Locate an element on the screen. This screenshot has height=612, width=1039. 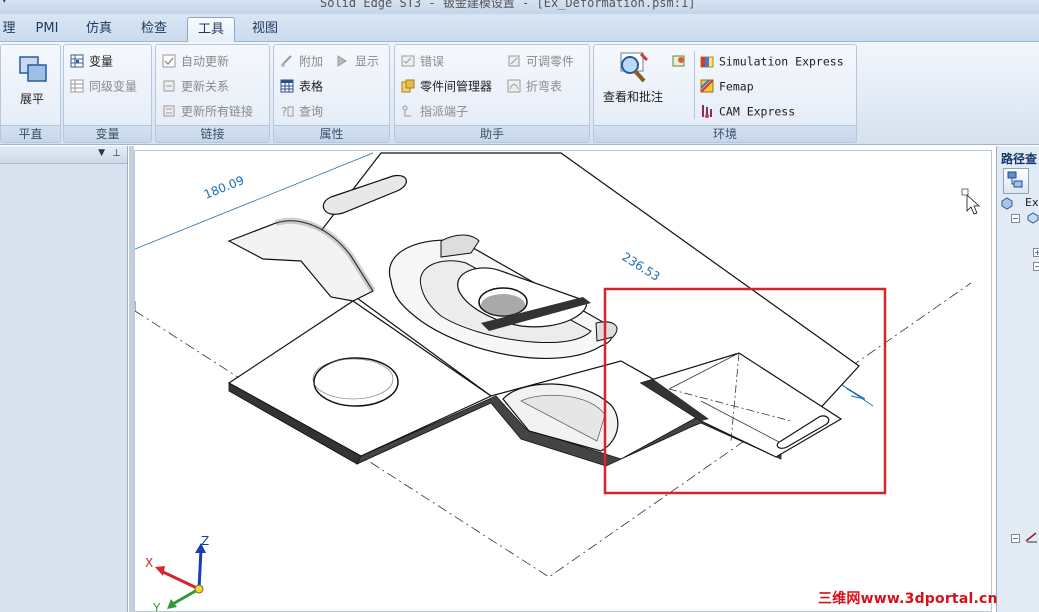
tab-pmi: PMI is located at coordinates (47, 29).